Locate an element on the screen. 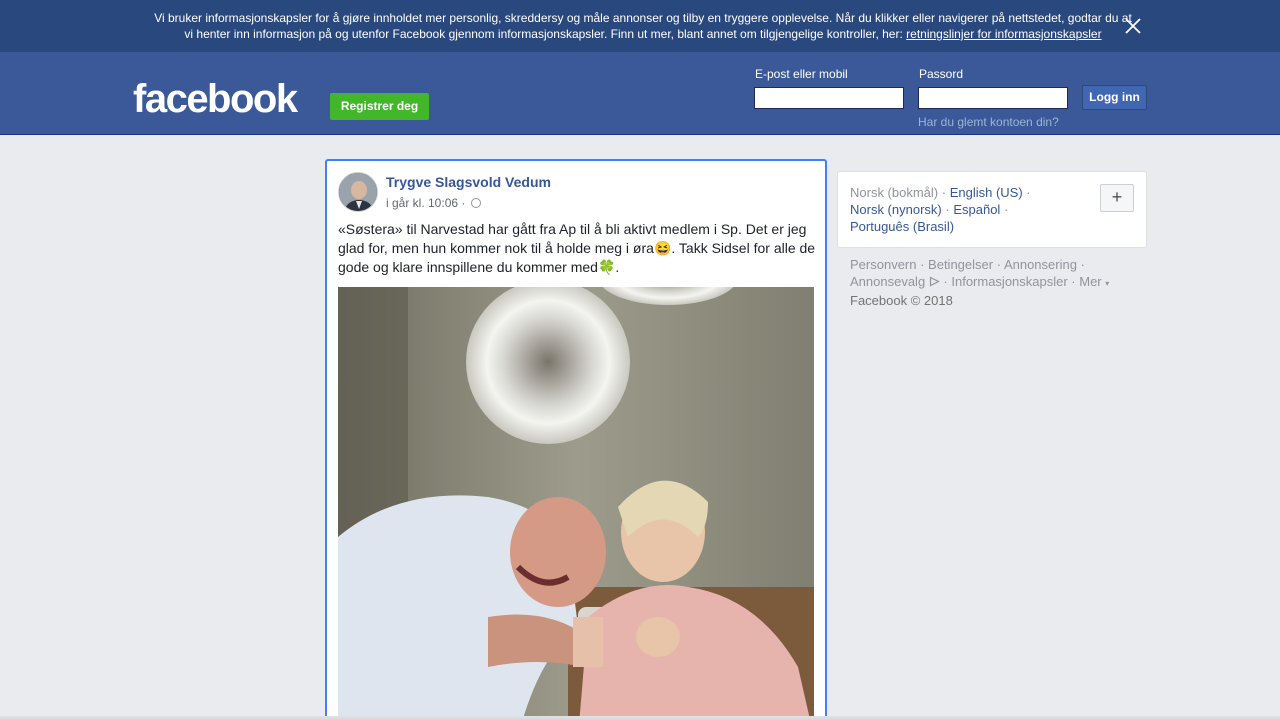 This screenshot has width=1280, height=720. password-label: Passord is located at coordinates (941, 74).